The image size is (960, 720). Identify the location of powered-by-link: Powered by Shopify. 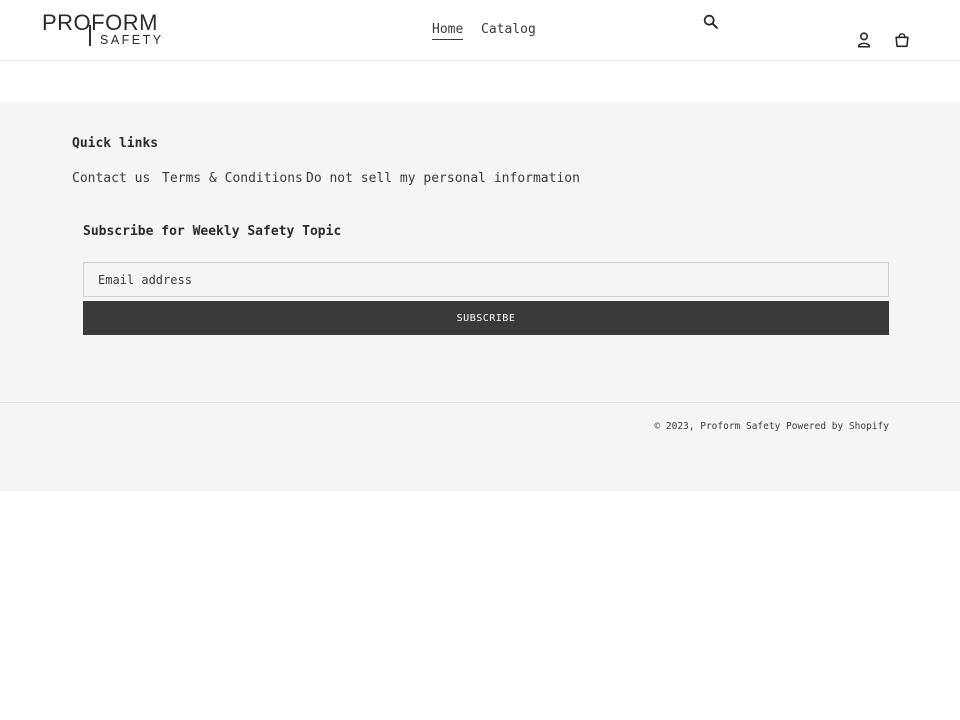
(837, 426).